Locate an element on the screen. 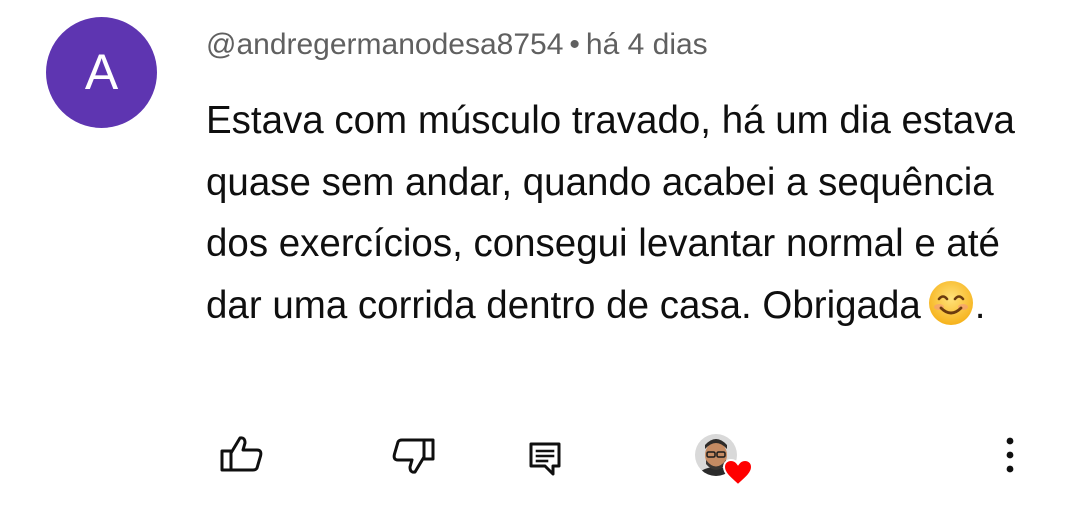  comment-end-period: . is located at coordinates (980, 305).